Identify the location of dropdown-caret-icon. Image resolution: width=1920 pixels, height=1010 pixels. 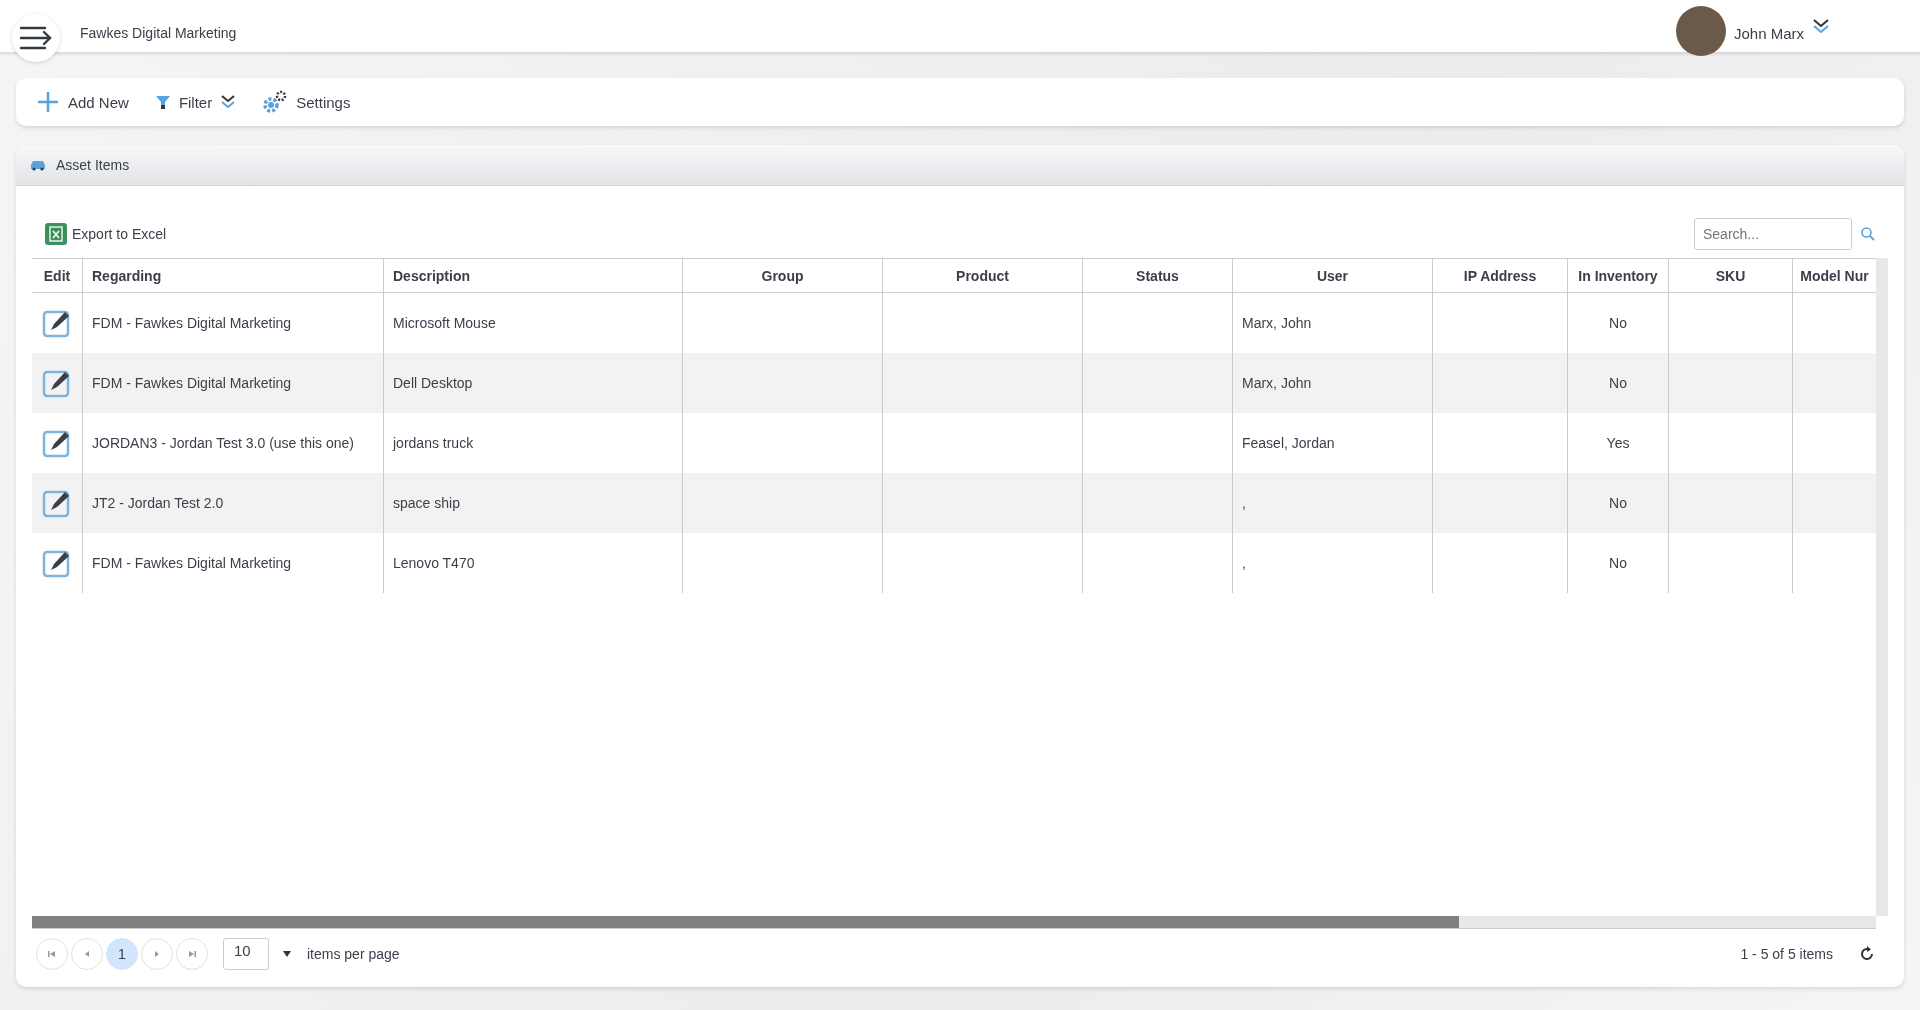
(287, 954).